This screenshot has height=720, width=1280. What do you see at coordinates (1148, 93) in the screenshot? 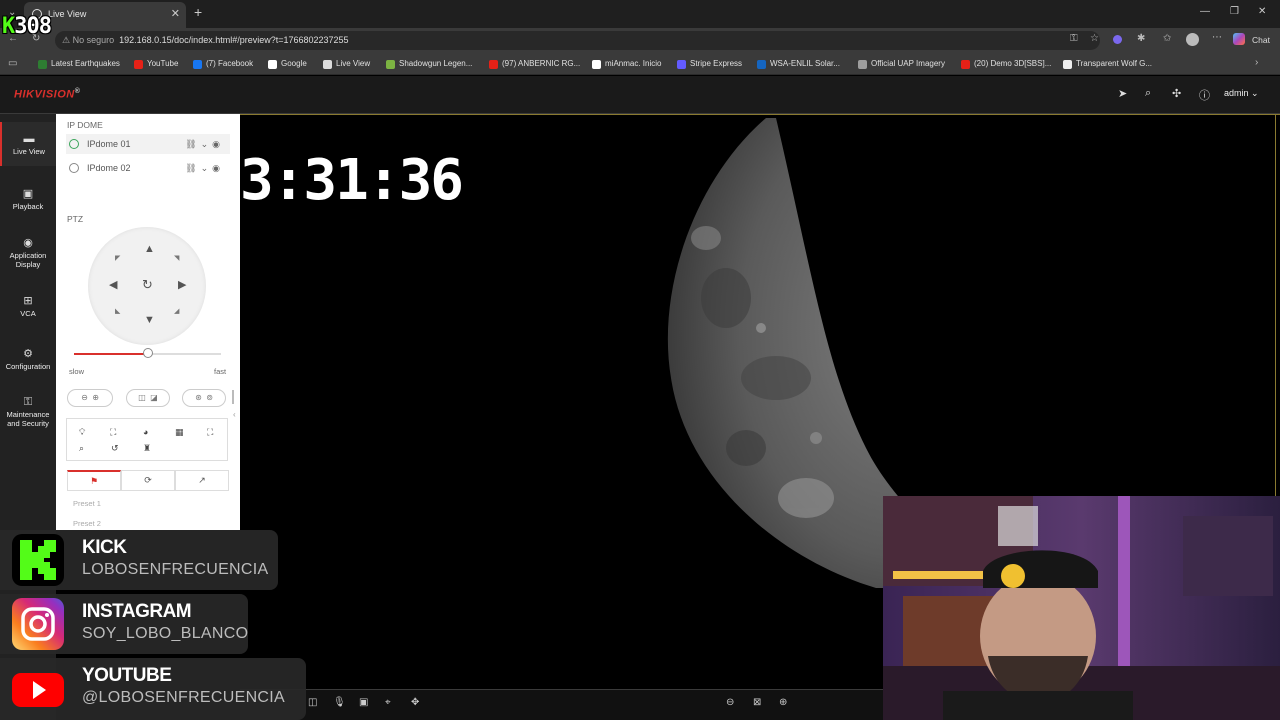
I see `search-icon: ⌕` at bounding box center [1148, 93].